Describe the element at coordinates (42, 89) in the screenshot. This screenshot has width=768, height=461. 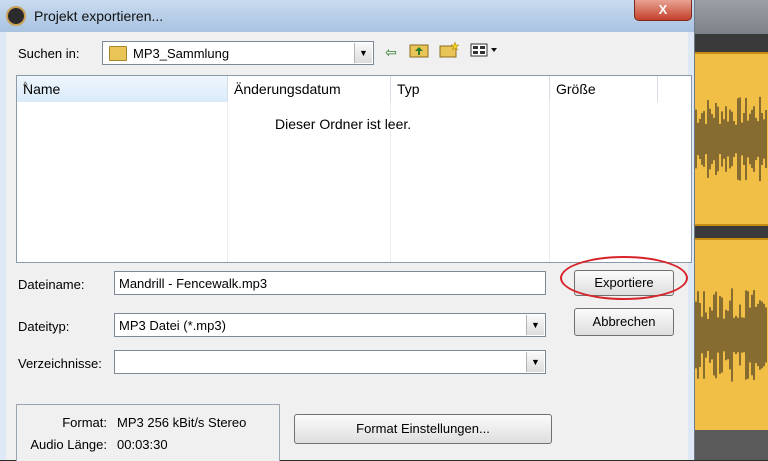
I see `column-name-label: Name` at that location.